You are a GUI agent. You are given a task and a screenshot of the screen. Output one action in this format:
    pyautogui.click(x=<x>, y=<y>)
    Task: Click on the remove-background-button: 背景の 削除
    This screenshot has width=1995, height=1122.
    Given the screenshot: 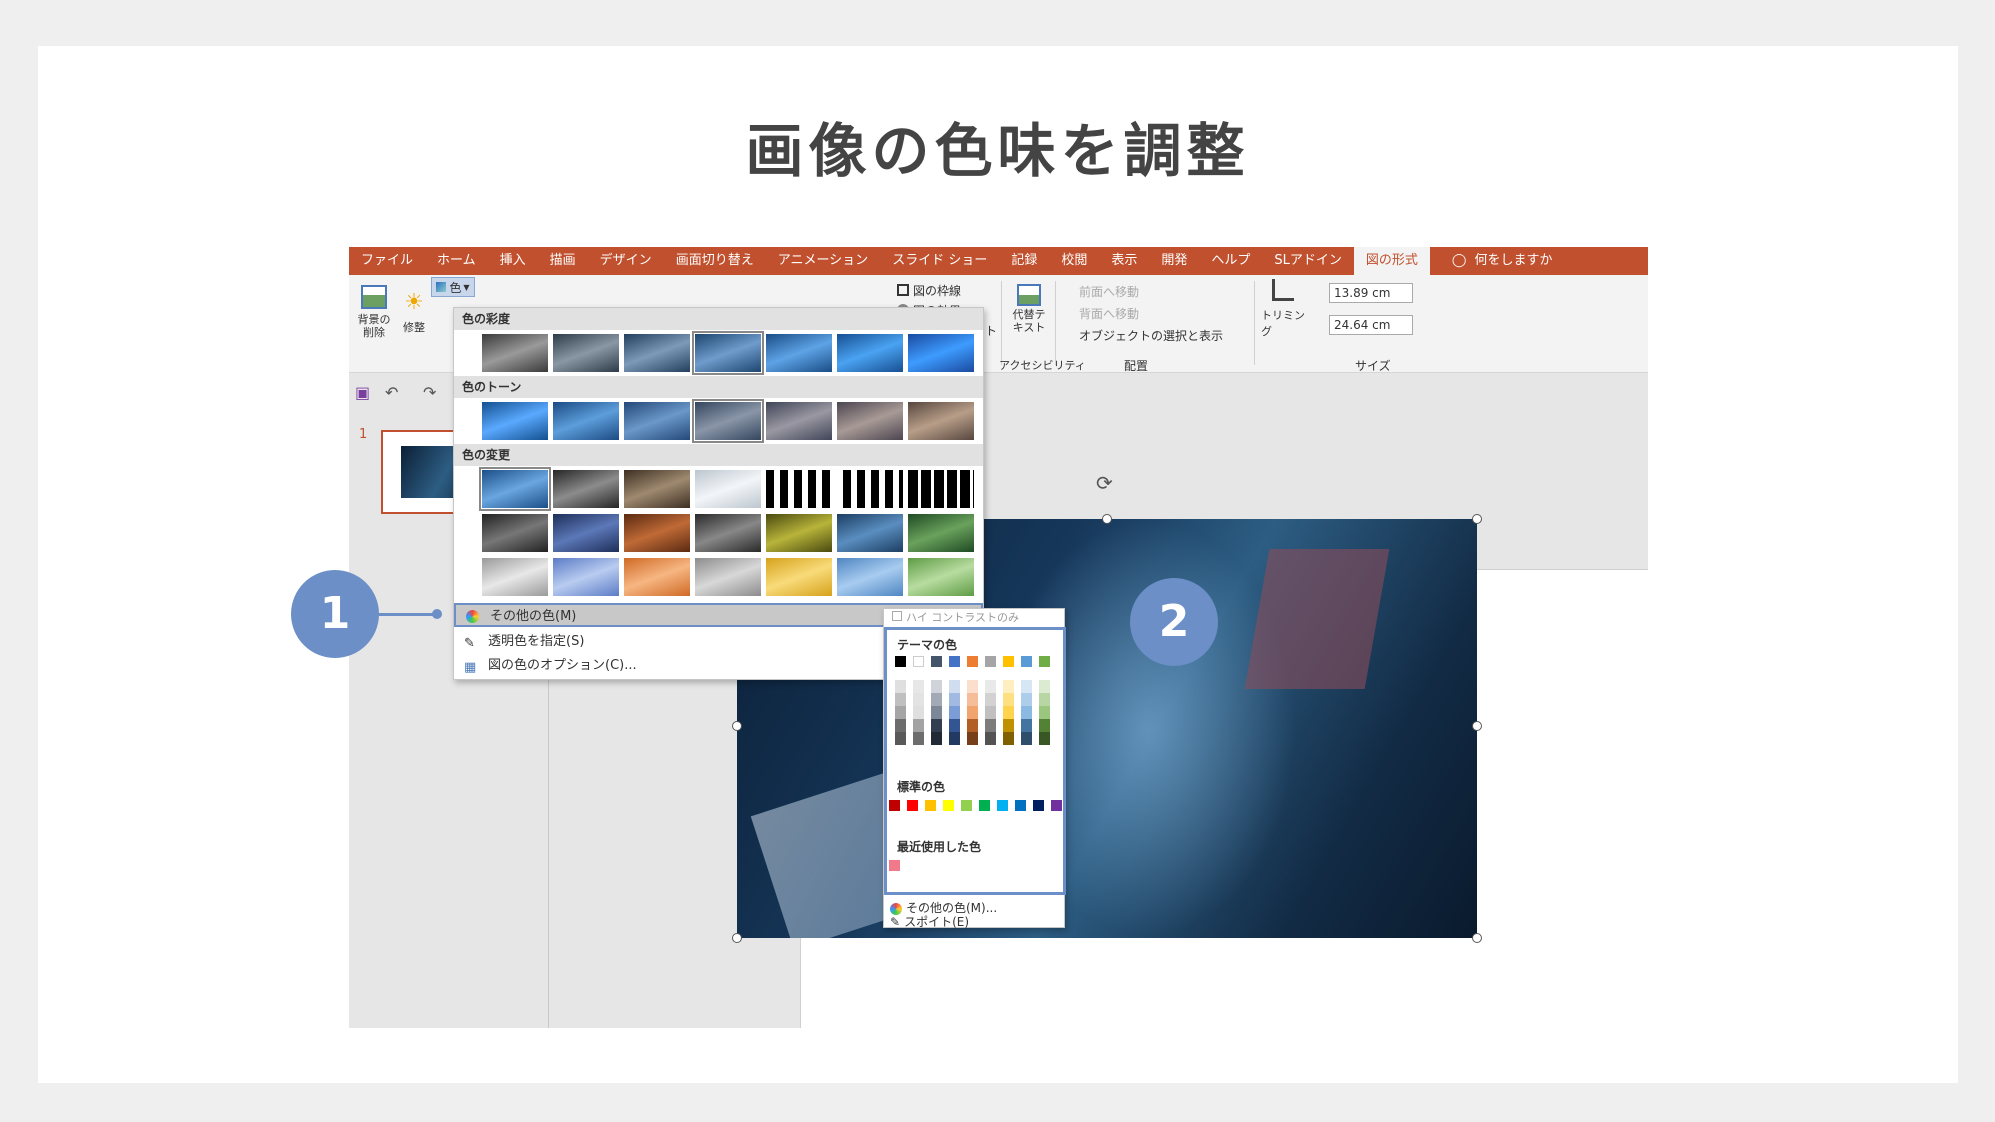 What is the action you would take?
    pyautogui.click(x=374, y=312)
    